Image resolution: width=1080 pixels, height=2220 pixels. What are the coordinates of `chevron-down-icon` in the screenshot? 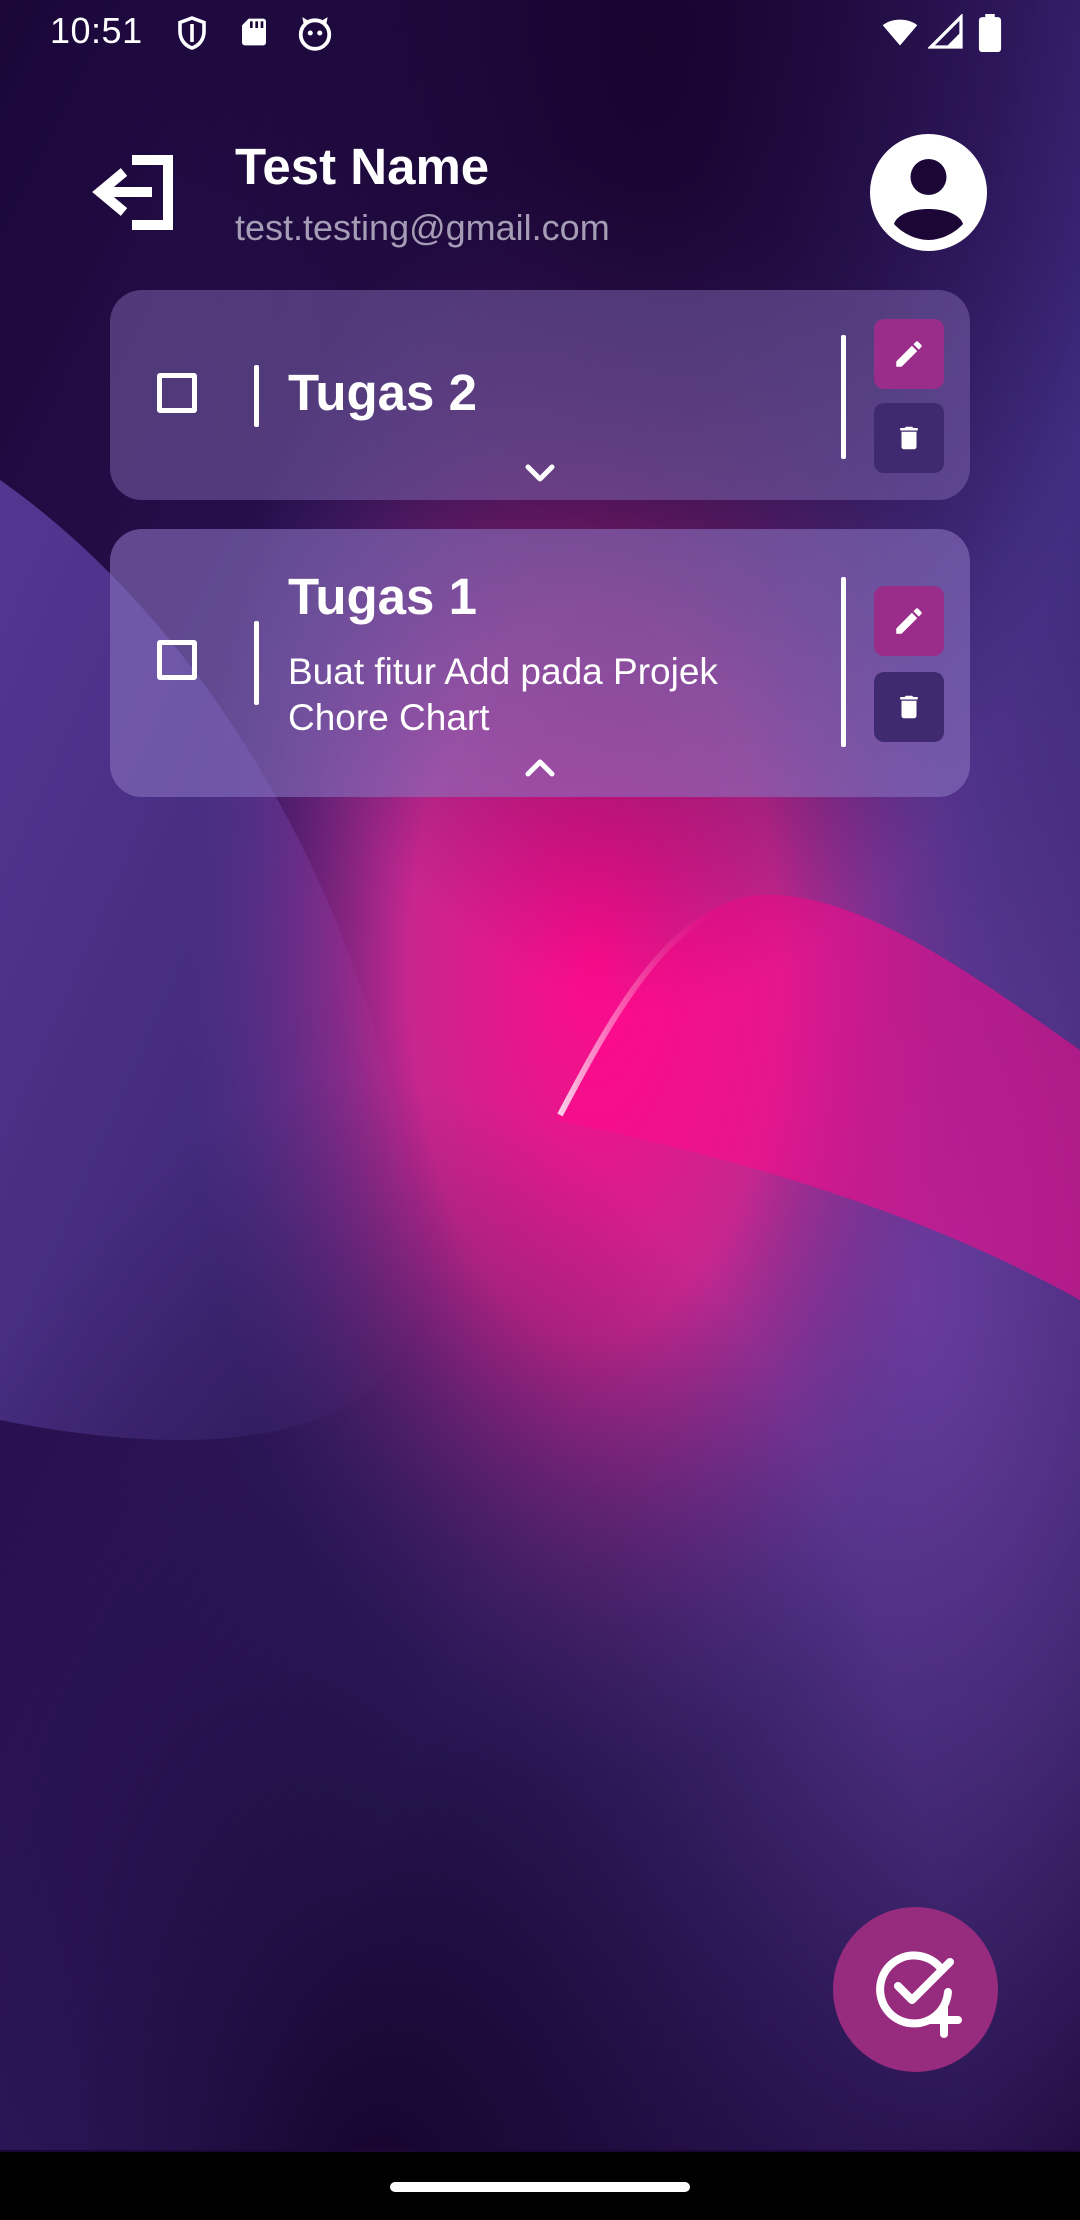 It's located at (540, 473).